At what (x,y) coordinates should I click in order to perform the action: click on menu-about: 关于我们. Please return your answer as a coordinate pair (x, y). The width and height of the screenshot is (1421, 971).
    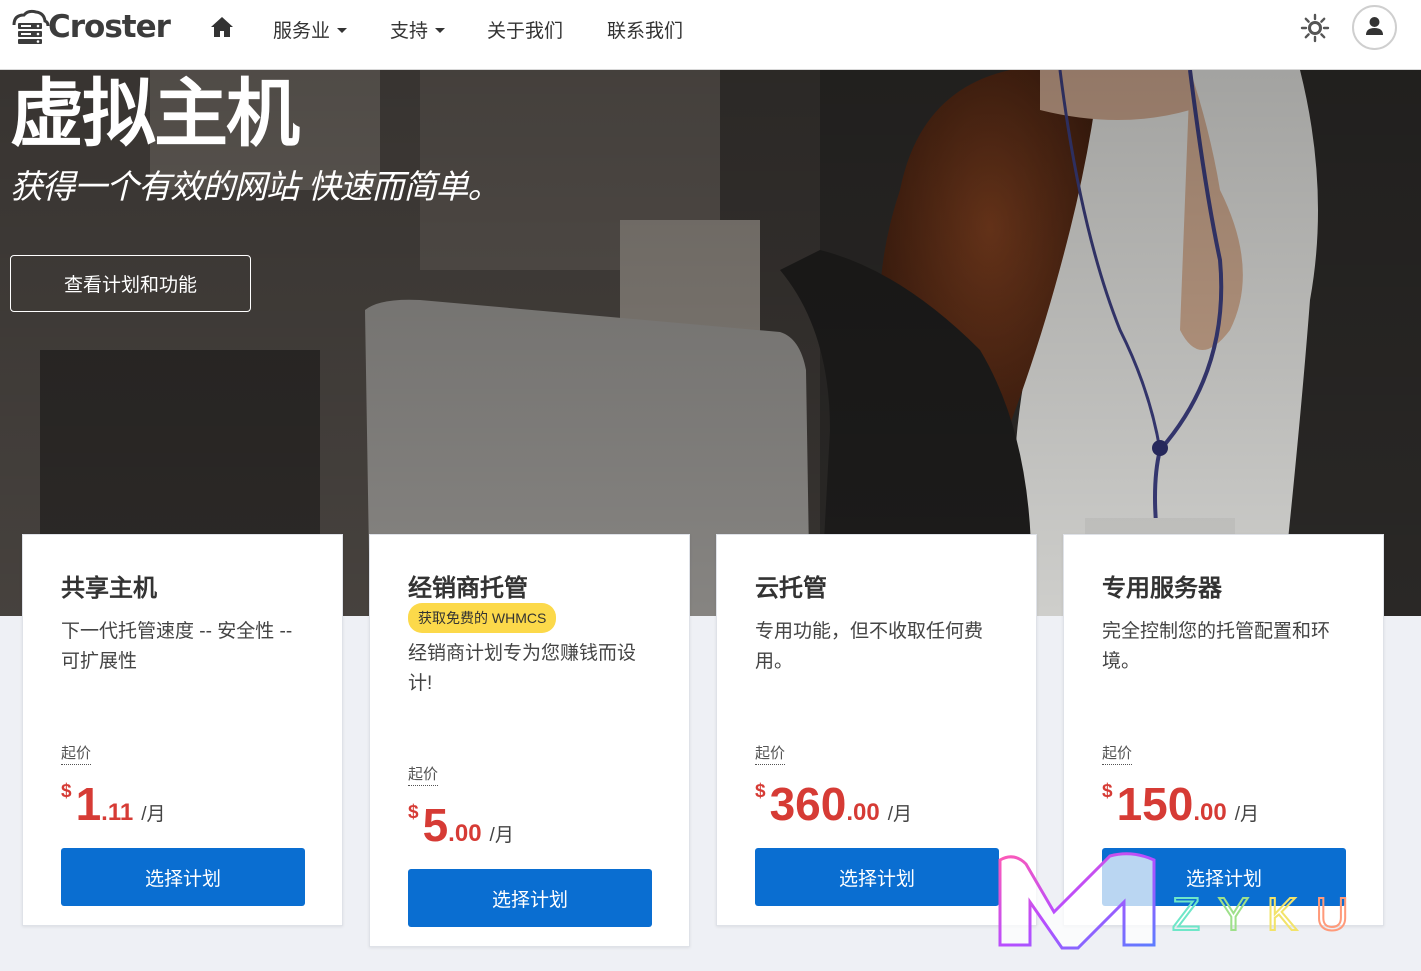
    Looking at the image, I should click on (525, 29).